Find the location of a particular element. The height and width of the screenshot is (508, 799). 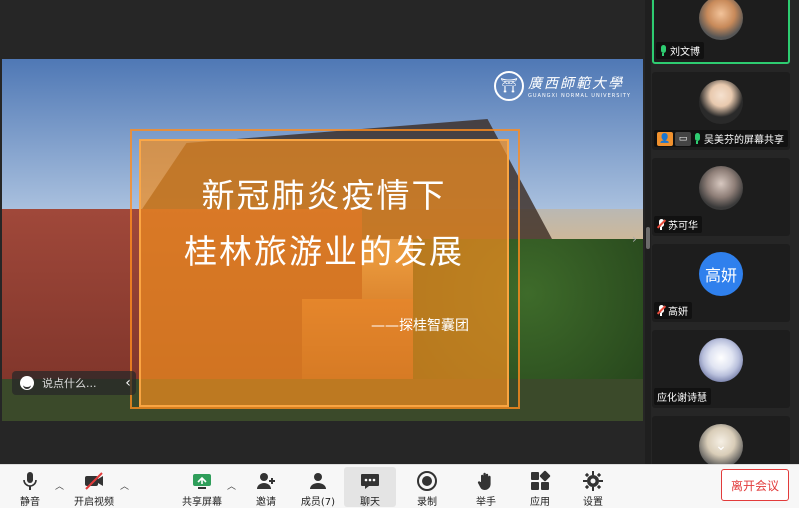

participant-nametag: 应化谢诗慧 is located at coordinates (682, 396).